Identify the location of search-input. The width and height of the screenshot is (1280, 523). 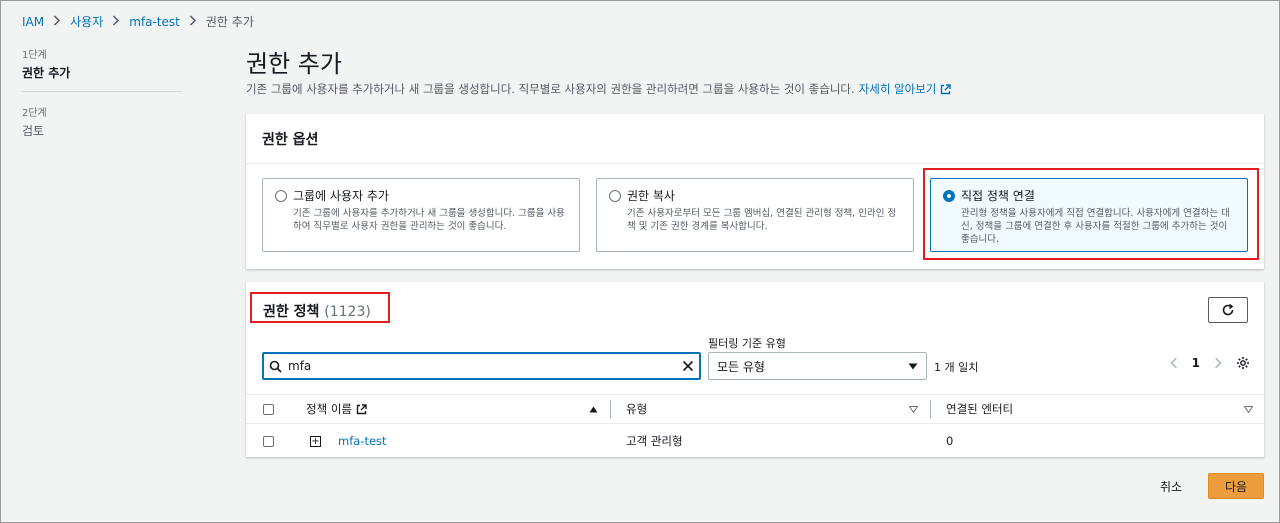
(482, 366).